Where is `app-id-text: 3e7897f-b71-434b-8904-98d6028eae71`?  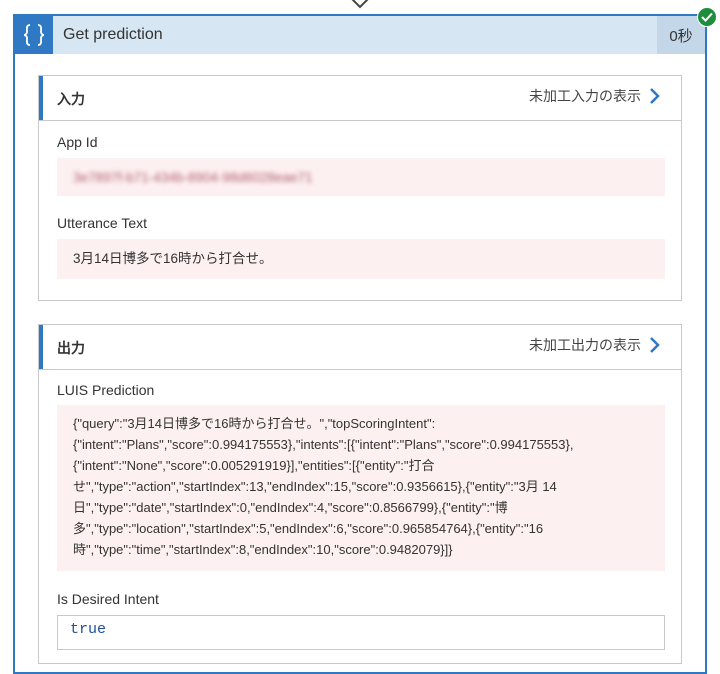
app-id-text: 3e7897f-b71-434b-8904-98d6028eae71 is located at coordinates (193, 177).